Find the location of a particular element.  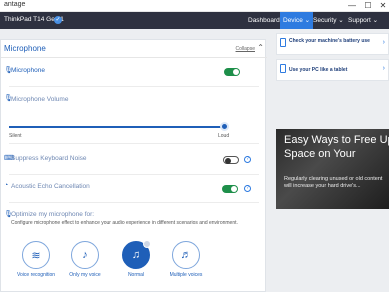

option-only-my-voice: ♪ is located at coordinates (85, 255).